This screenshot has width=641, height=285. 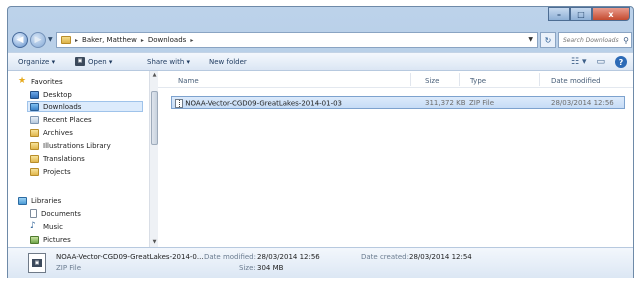 What do you see at coordinates (432, 81) in the screenshot?
I see `column-header-size: Size` at bounding box center [432, 81].